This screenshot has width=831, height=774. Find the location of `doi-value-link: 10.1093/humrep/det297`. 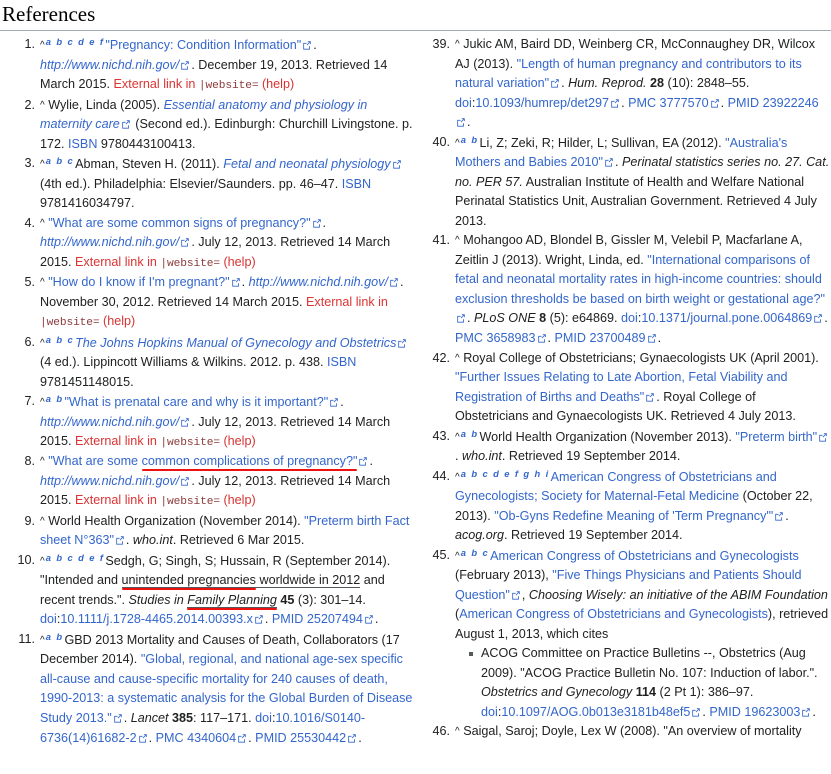

doi-value-link: 10.1093/humrep/det297 is located at coordinates (542, 103).